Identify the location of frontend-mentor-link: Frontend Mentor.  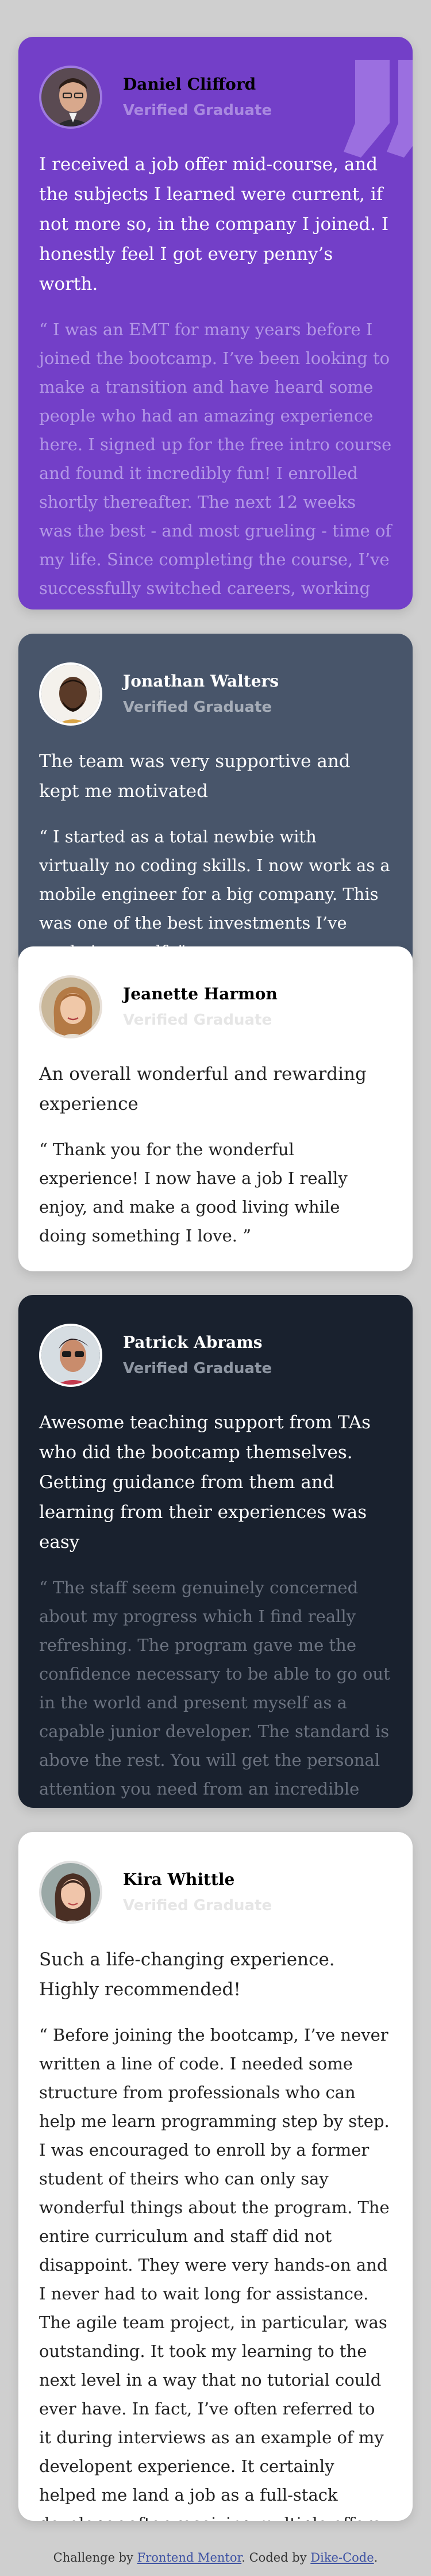
(189, 2557).